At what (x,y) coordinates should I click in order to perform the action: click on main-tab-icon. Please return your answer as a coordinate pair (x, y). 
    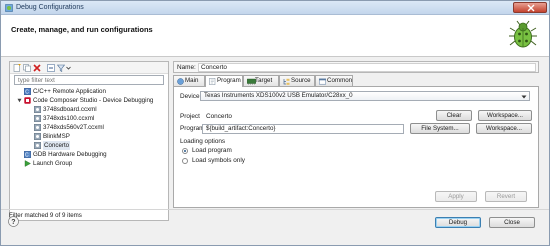
    Looking at the image, I should click on (180, 81).